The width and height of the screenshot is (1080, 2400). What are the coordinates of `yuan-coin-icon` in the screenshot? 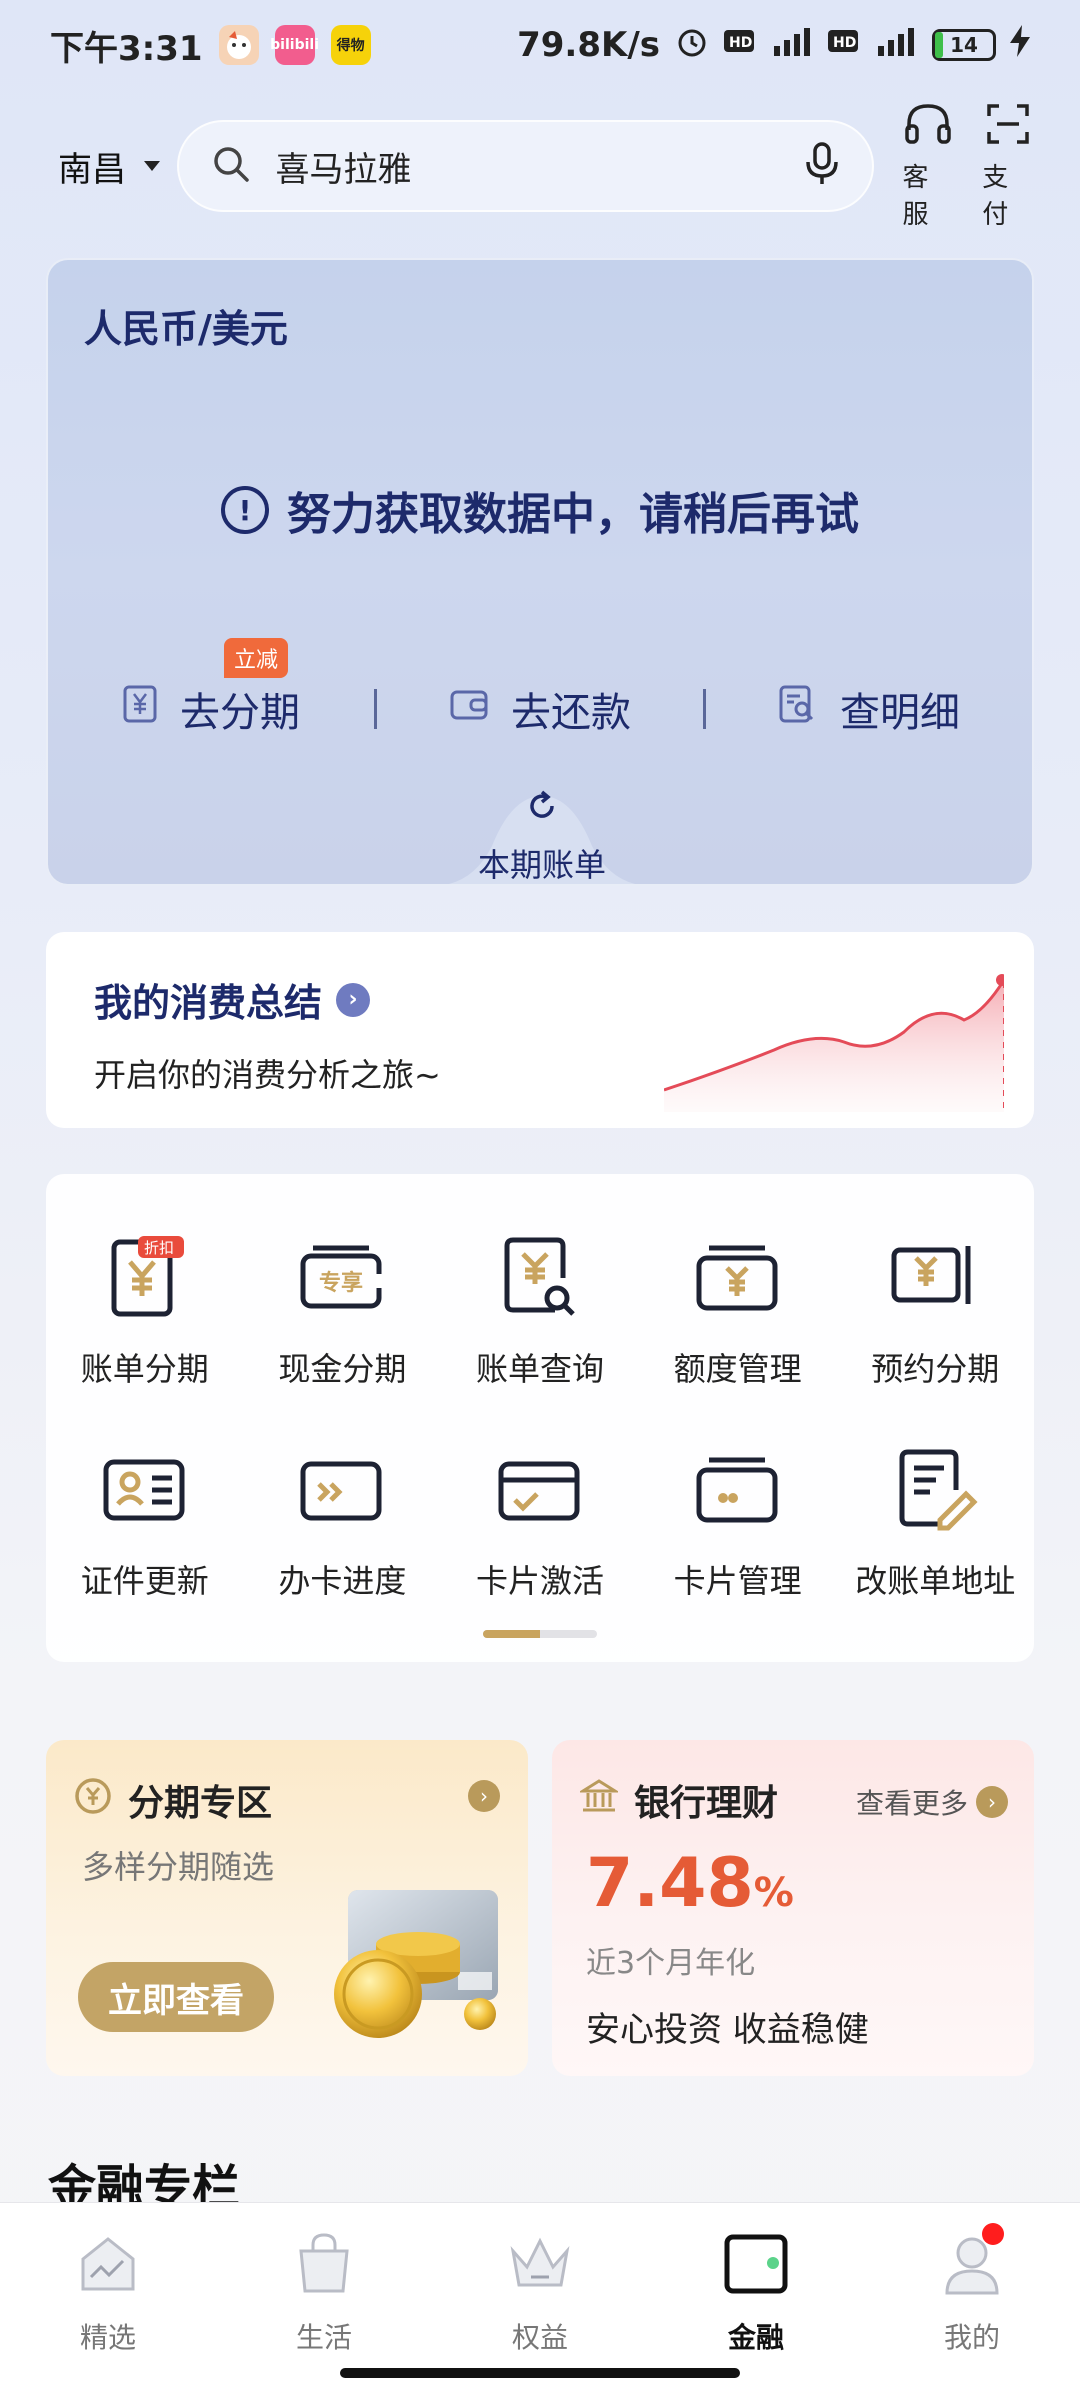 It's located at (93, 1800).